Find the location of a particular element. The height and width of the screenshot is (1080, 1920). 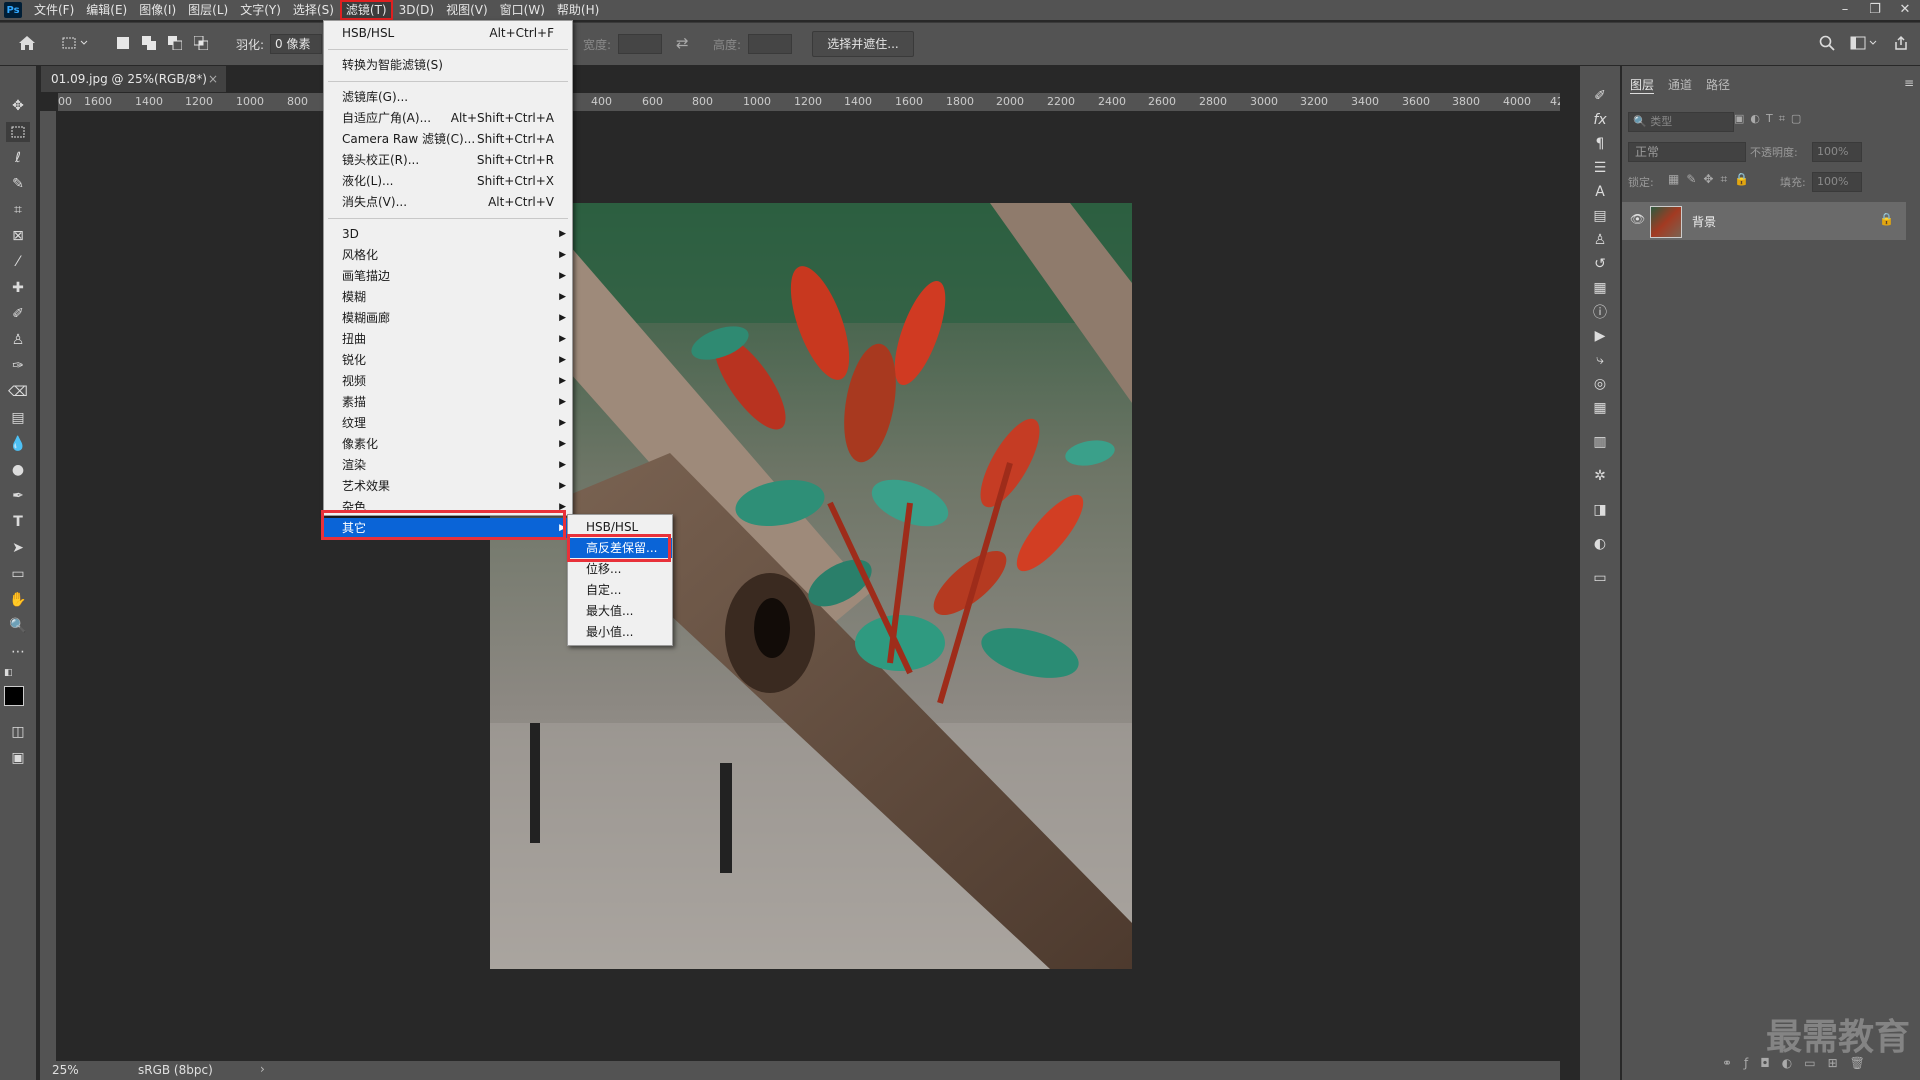

close-icon: ✕ is located at coordinates (1905, 10).